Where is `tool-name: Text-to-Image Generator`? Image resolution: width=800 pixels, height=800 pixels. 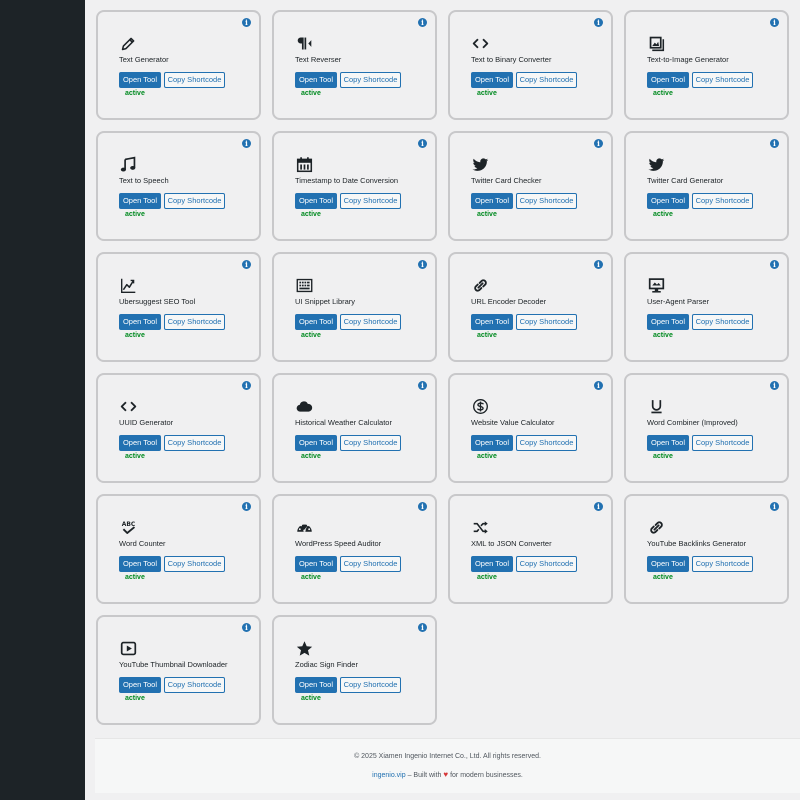 tool-name: Text-to-Image Generator is located at coordinates (688, 59).